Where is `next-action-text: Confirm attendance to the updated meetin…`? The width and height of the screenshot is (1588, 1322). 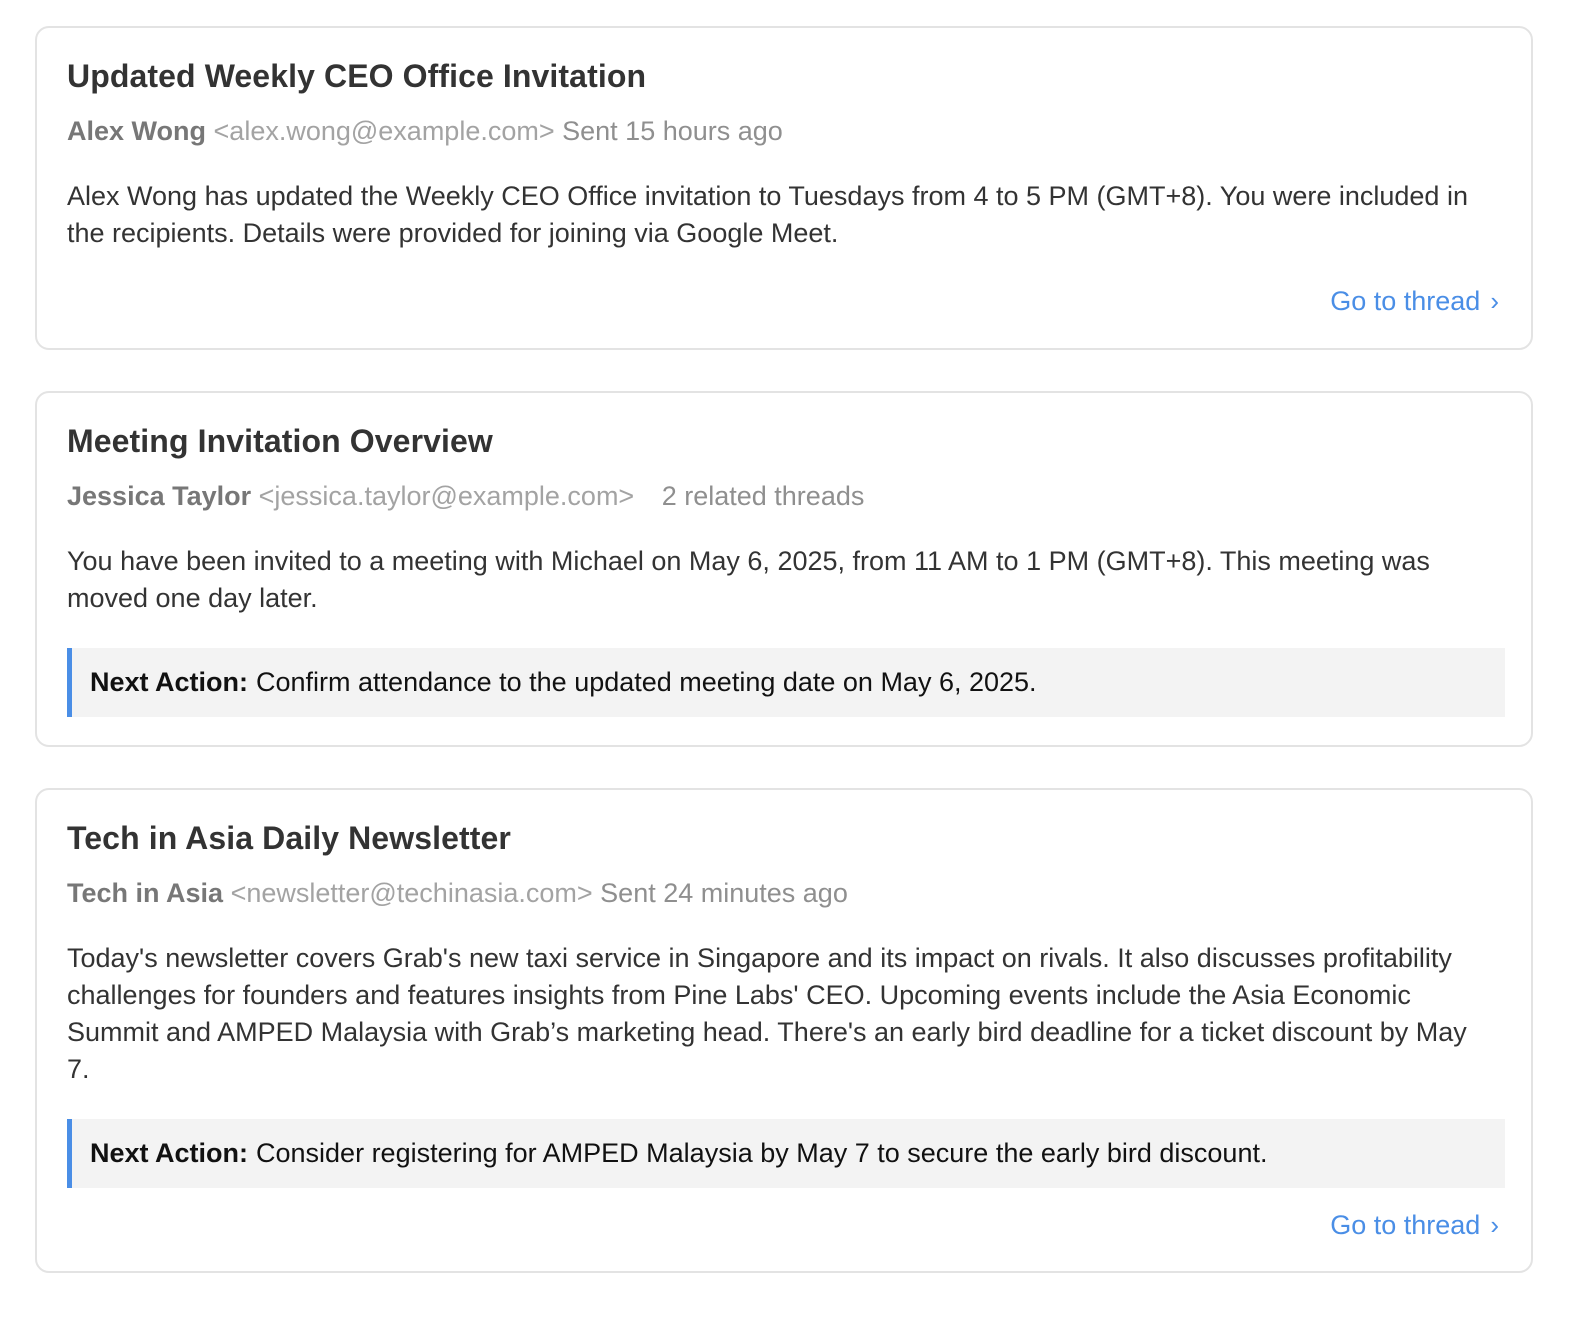 next-action-text: Confirm attendance to the updated meetin… is located at coordinates (646, 681).